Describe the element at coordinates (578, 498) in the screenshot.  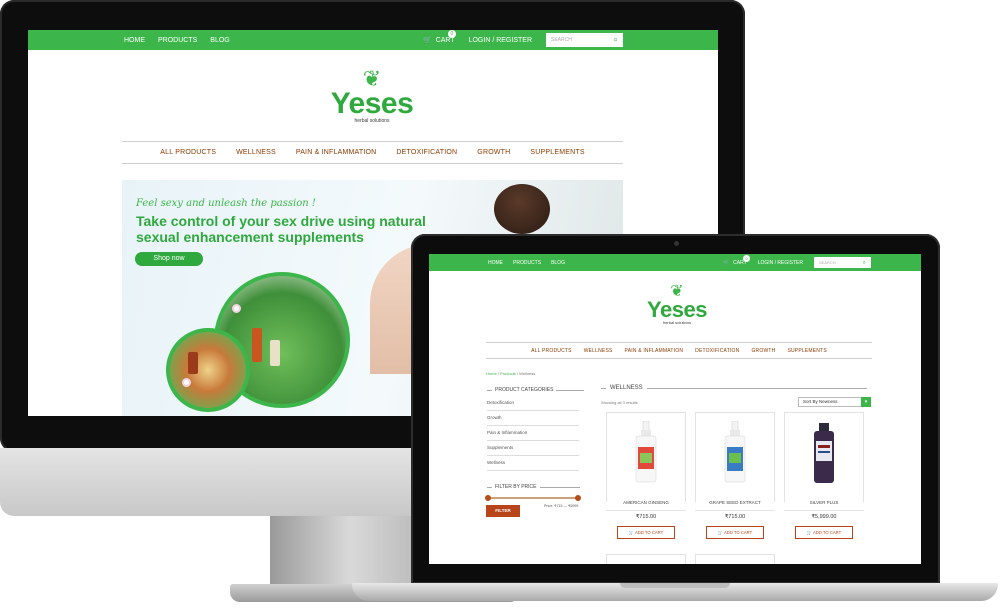
I see `price-max-handle` at that location.